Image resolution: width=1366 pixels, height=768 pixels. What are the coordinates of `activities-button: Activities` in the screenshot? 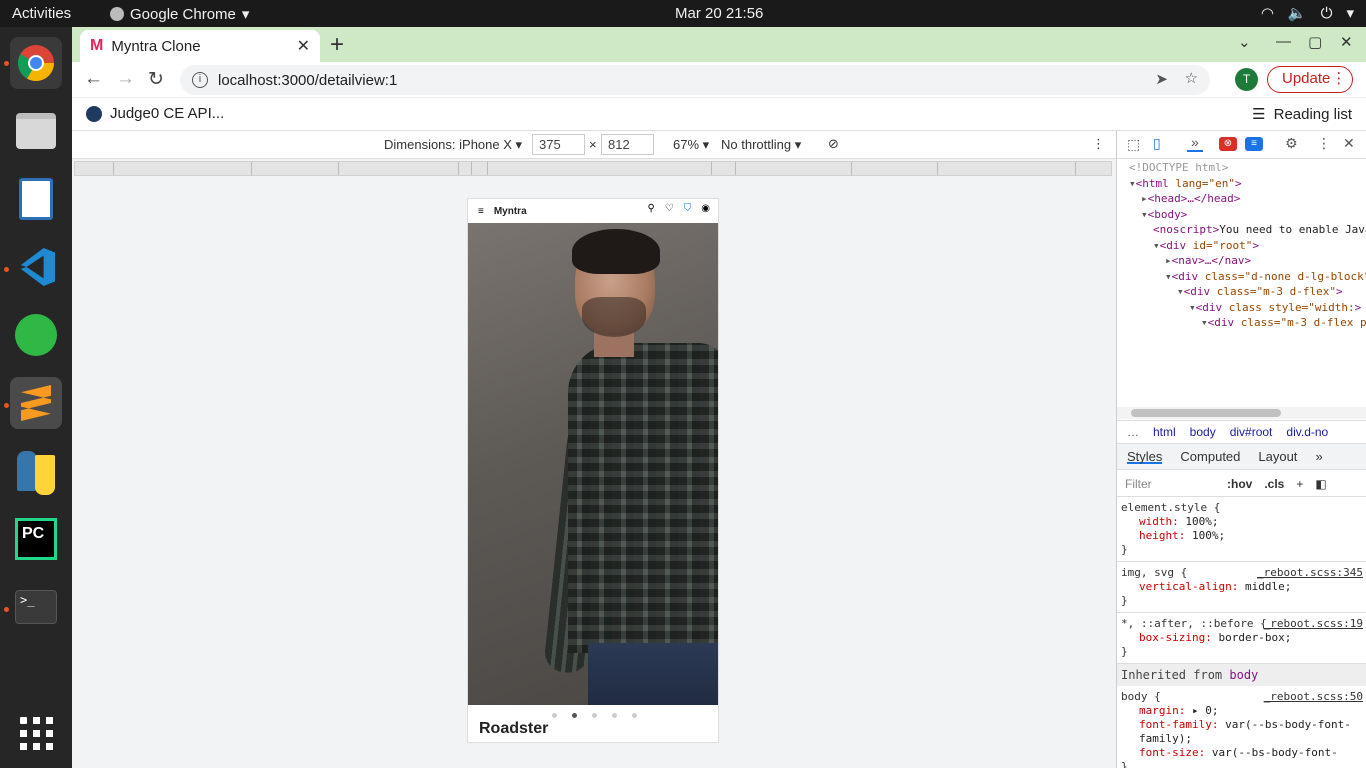 It's located at (41, 13).